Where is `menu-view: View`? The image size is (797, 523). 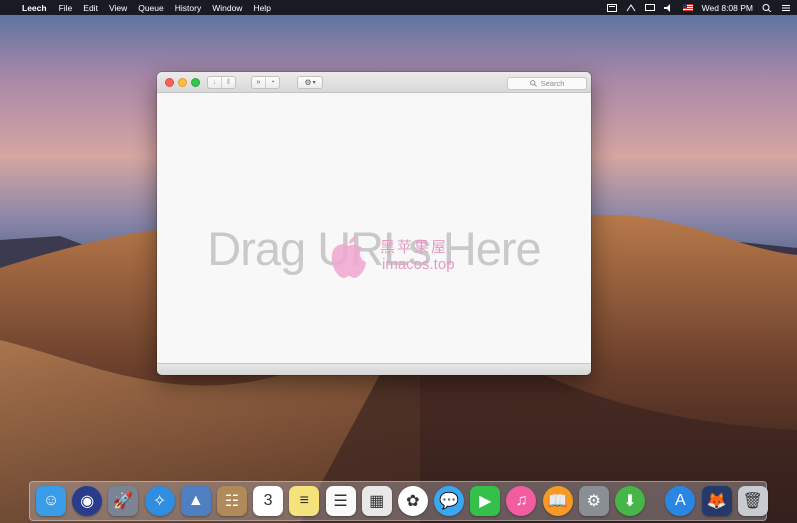 menu-view: View is located at coordinates (118, 8).